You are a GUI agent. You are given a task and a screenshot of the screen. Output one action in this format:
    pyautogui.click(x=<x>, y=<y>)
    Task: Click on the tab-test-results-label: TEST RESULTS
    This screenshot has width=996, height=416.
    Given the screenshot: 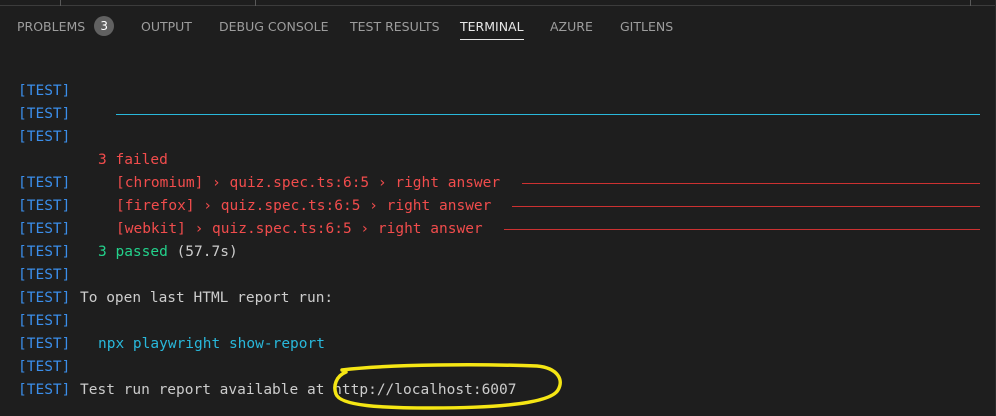 What is the action you would take?
    pyautogui.click(x=395, y=26)
    